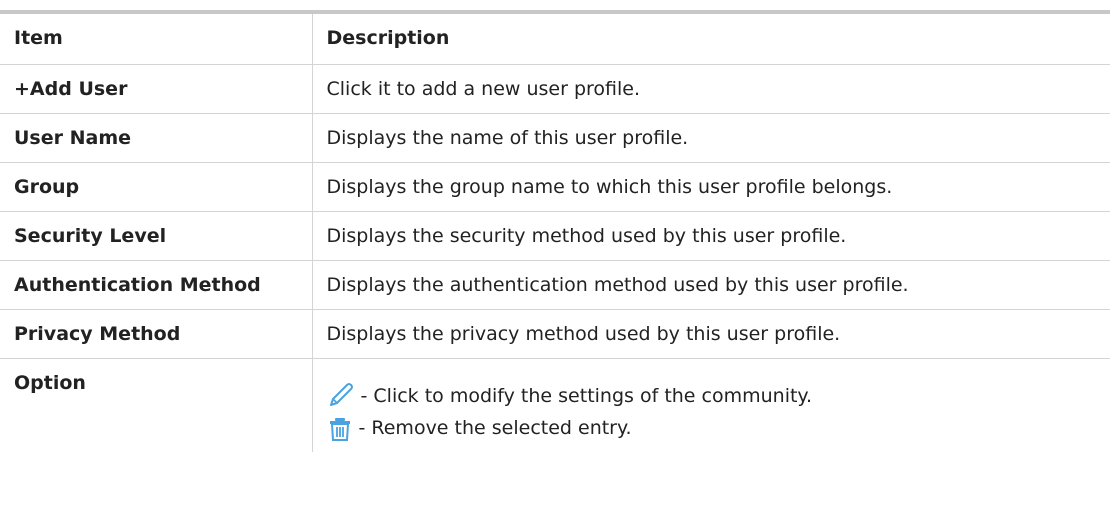 The image size is (1110, 505). Describe the element at coordinates (156, 138) in the screenshot. I see `row-item: User Name` at that location.